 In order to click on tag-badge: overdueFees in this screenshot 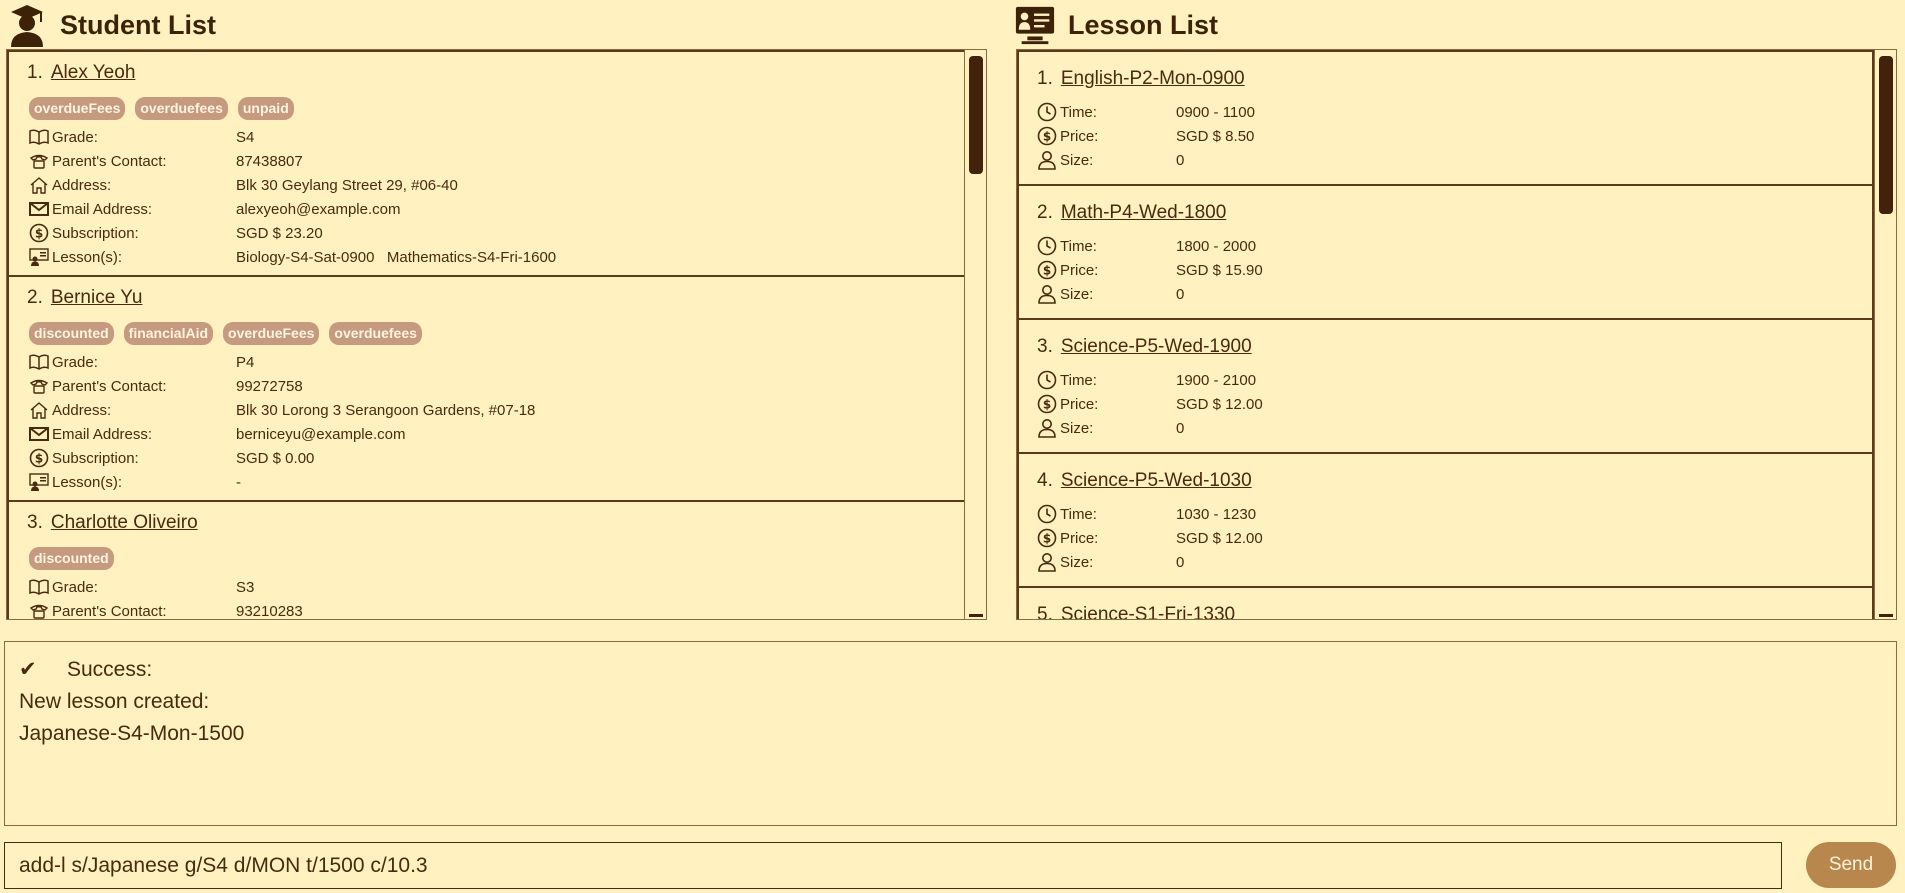, I will do `click(77, 108)`.